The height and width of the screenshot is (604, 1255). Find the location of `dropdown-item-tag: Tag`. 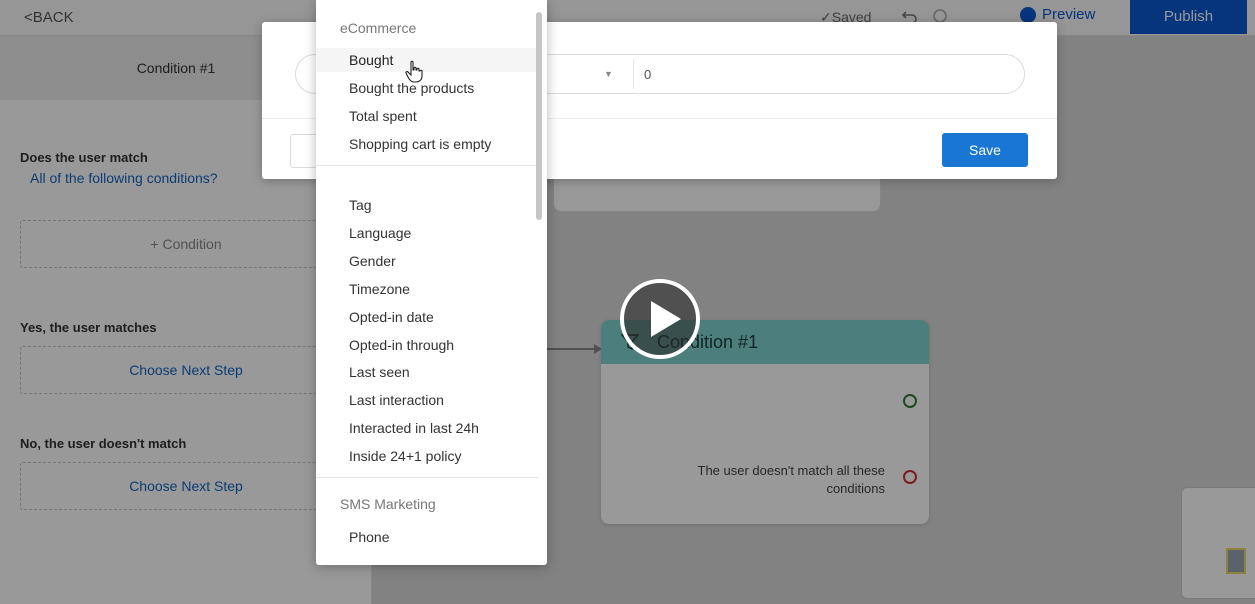

dropdown-item-tag: Tag is located at coordinates (360, 205).